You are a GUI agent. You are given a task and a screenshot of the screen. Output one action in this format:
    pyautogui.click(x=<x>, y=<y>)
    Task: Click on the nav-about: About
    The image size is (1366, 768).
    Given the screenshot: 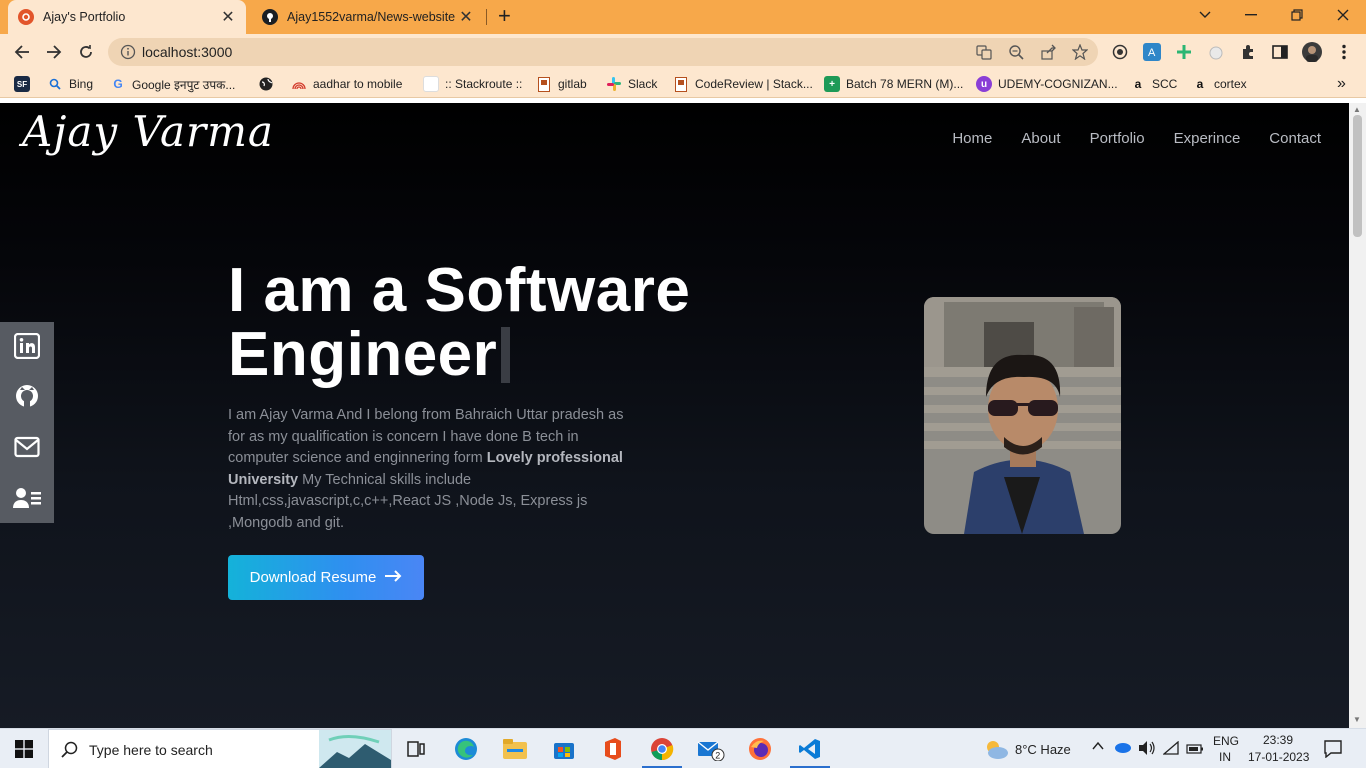 What is the action you would take?
    pyautogui.click(x=1040, y=138)
    